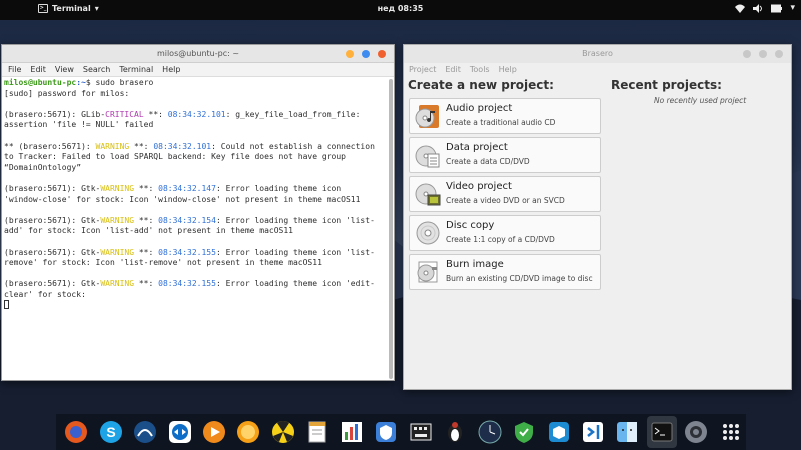  Describe the element at coordinates (505, 233) in the screenshot. I see `disc-copy-button: Disc copy Create 1:1 copy of a CD/DVD` at that location.